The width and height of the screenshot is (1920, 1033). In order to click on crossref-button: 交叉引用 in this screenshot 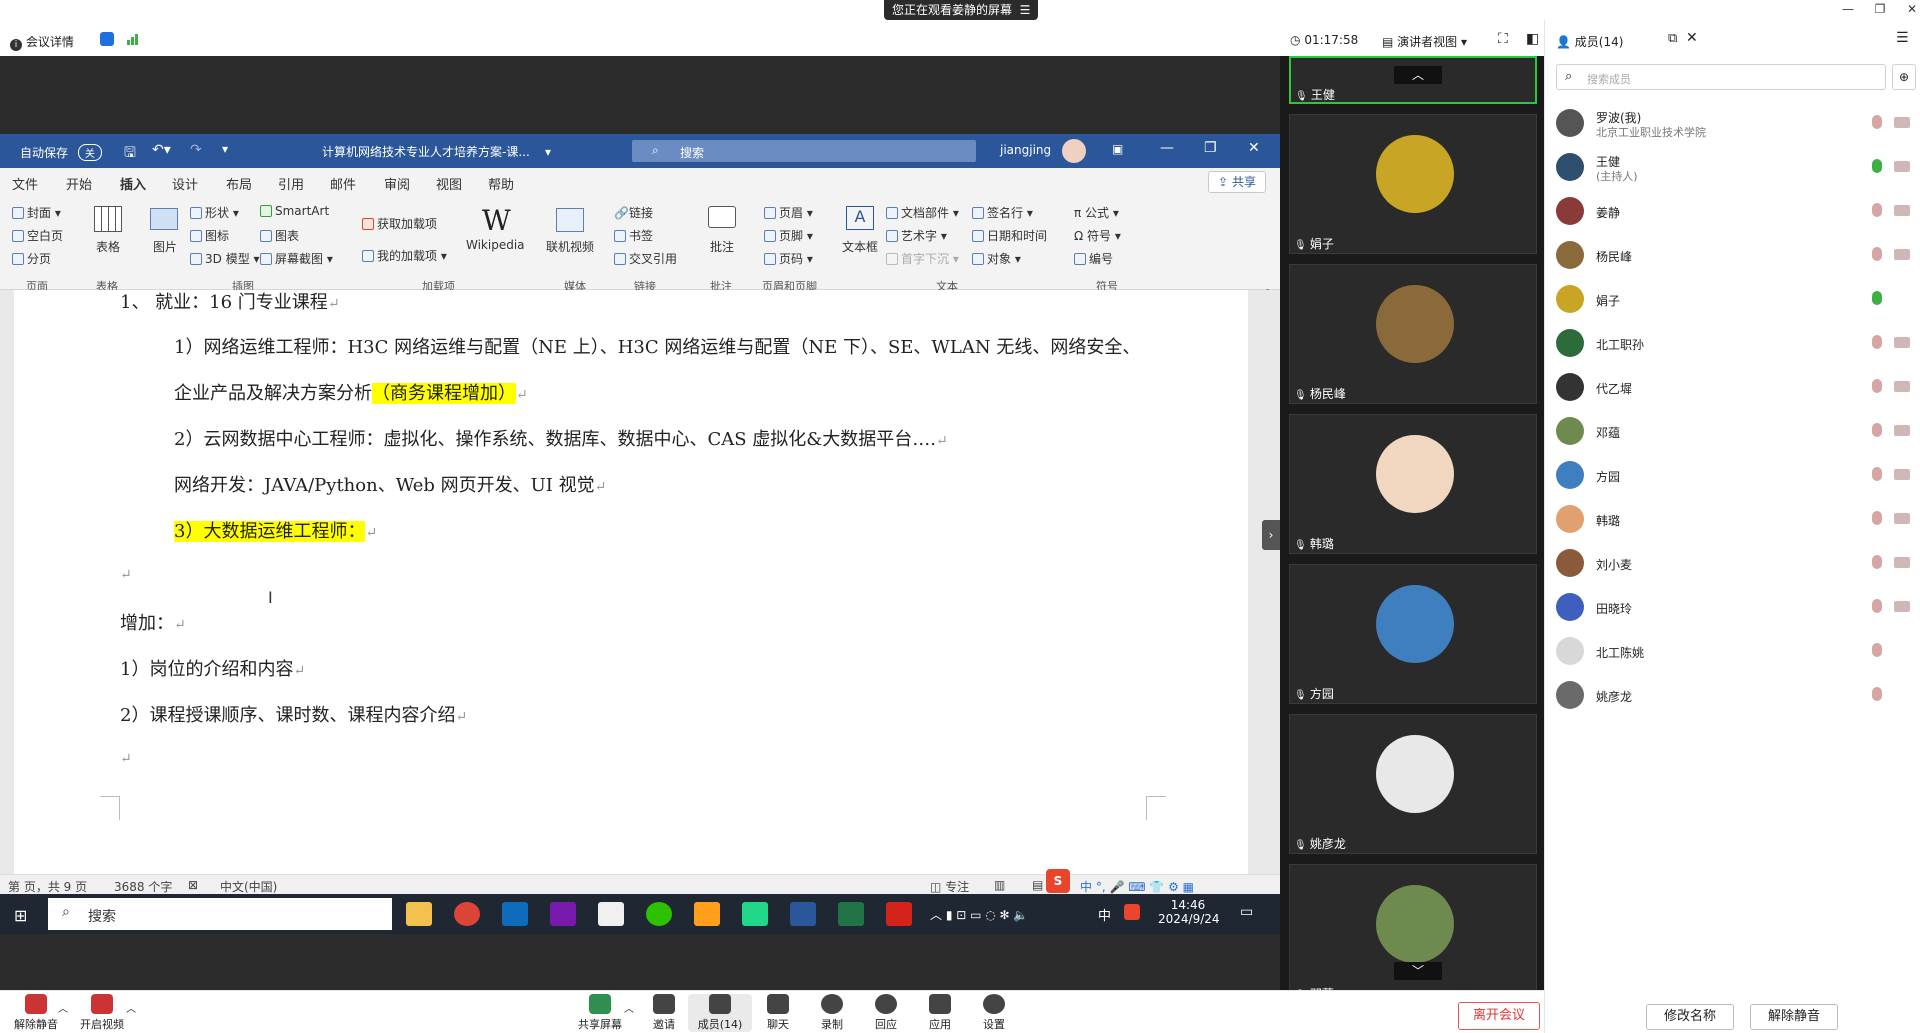, I will do `click(645, 258)`.